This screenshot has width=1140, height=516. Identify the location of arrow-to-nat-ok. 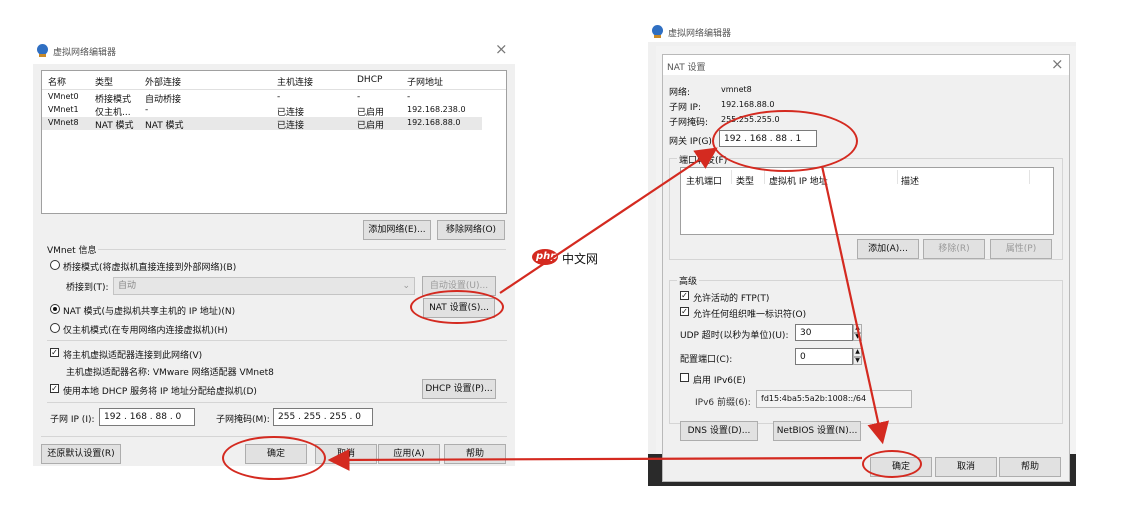
(854, 305).